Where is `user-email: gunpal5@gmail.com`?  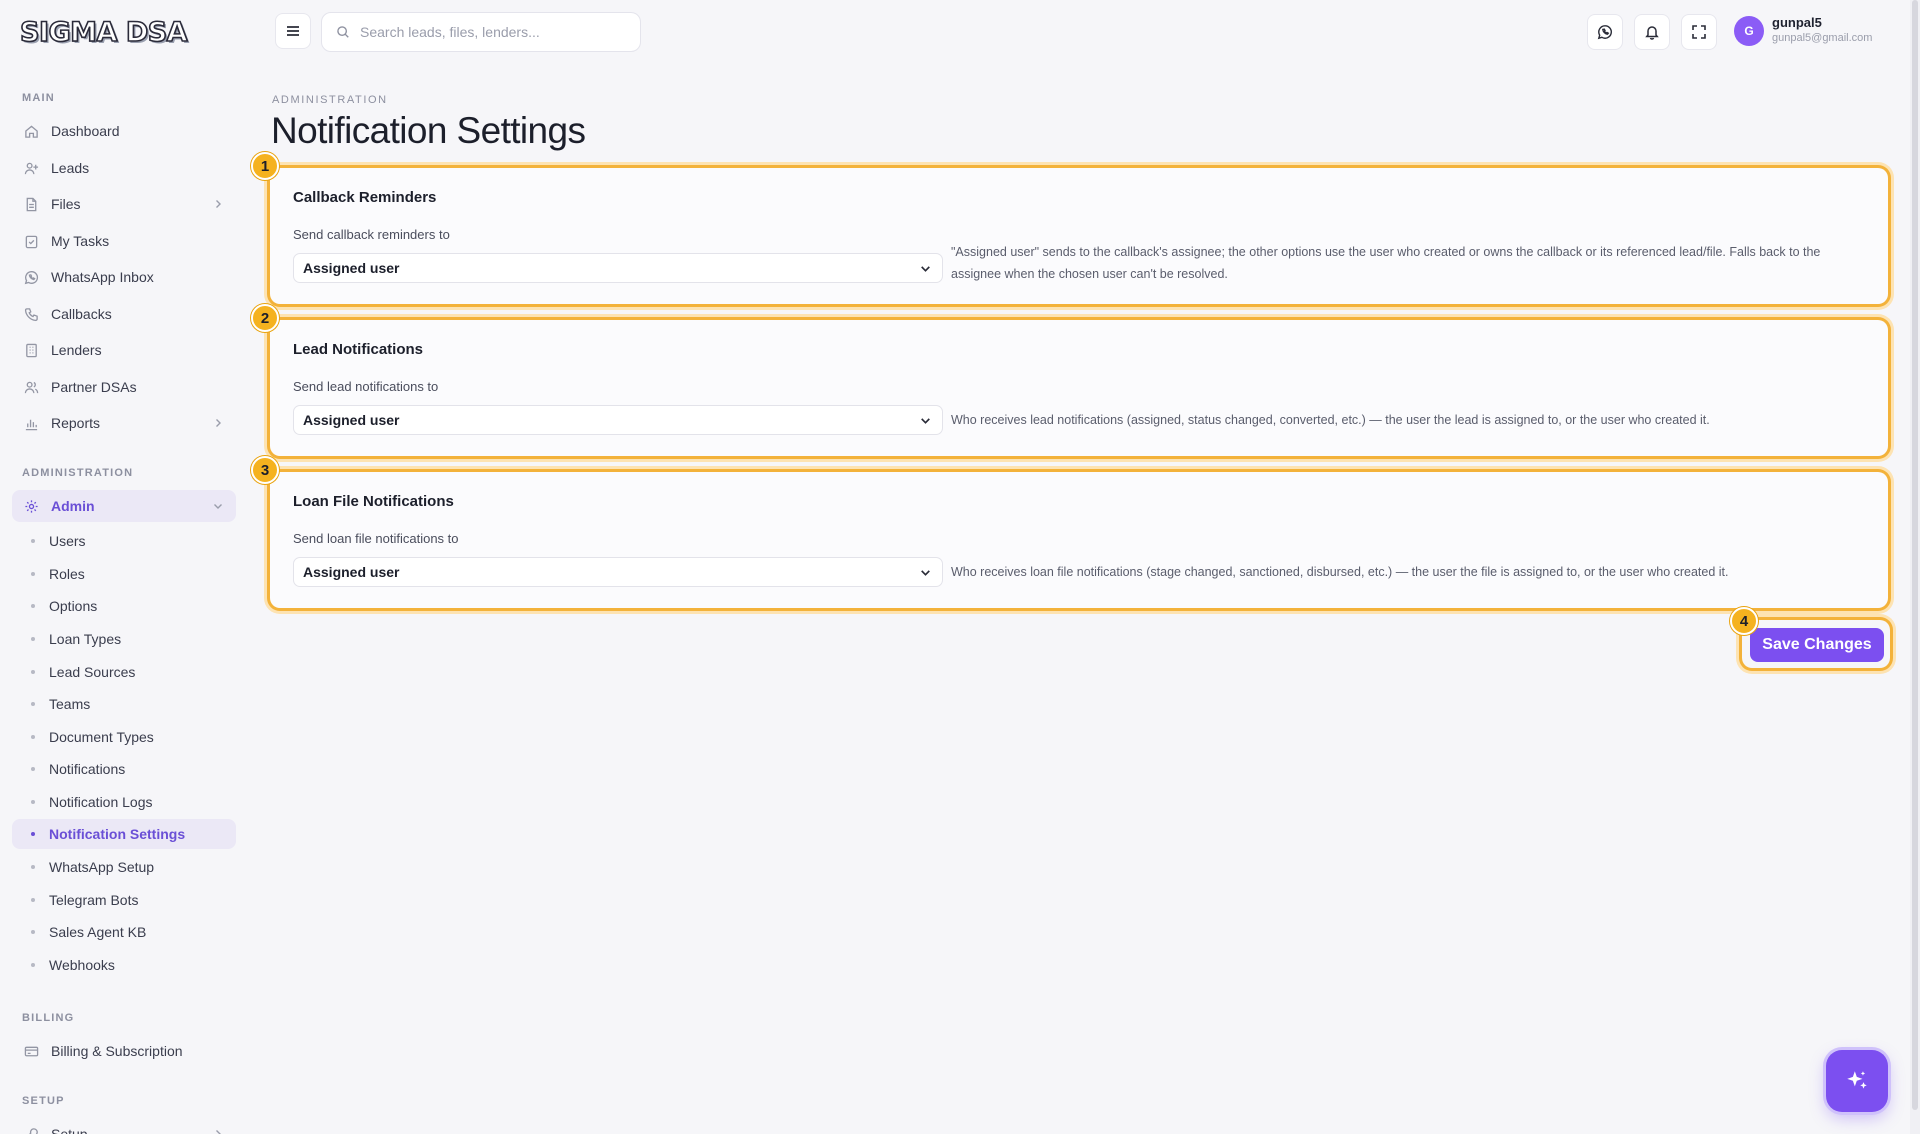
user-email: gunpal5@gmail.com is located at coordinates (1822, 38).